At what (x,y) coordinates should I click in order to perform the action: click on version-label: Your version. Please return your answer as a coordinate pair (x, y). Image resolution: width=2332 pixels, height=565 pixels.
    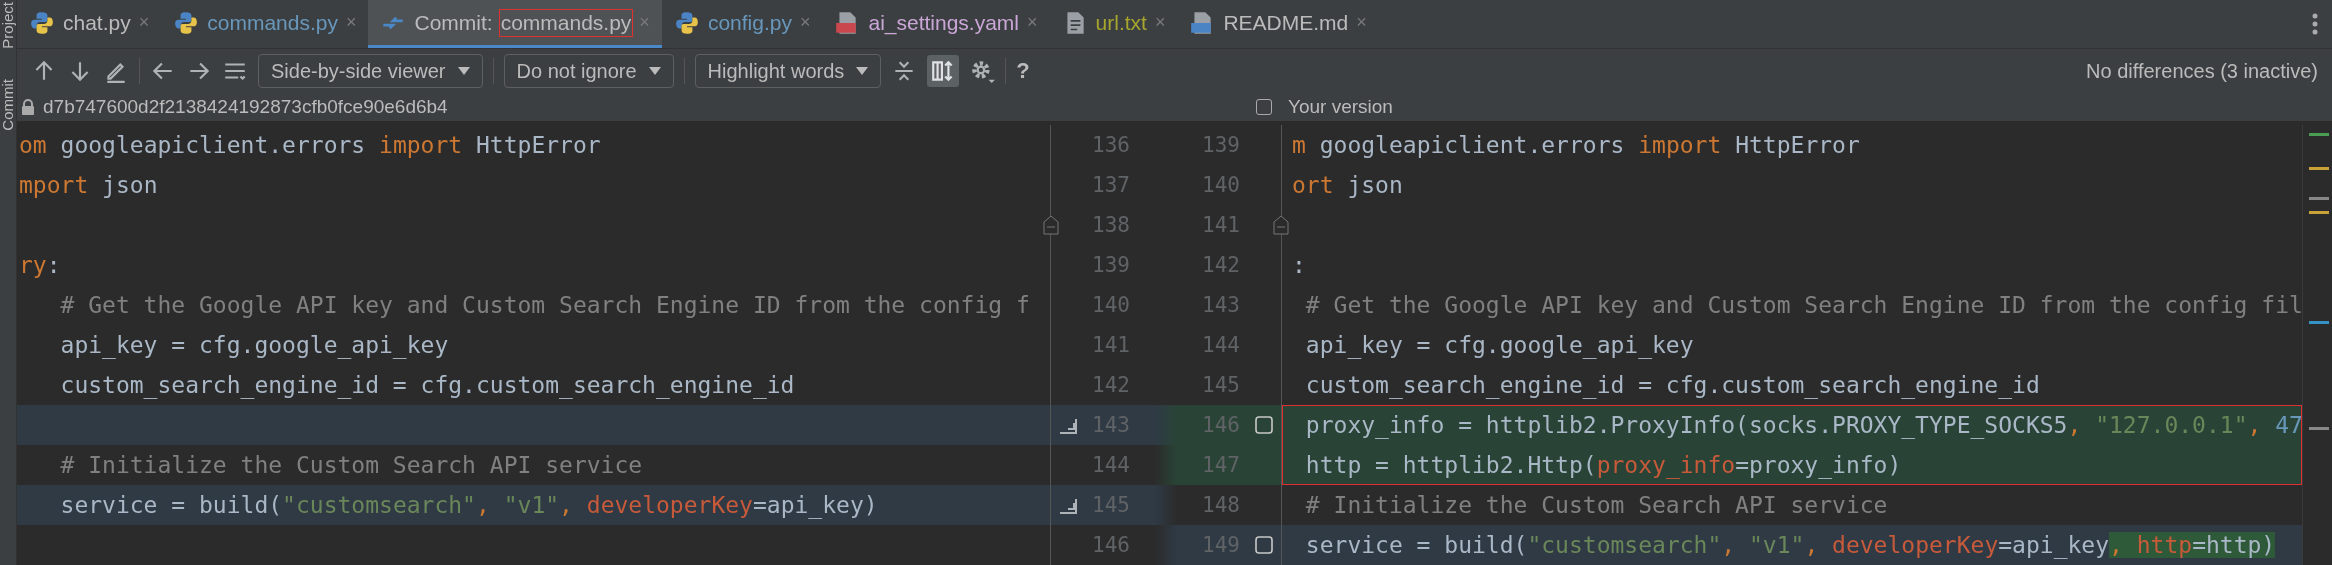
    Looking at the image, I should click on (1340, 107).